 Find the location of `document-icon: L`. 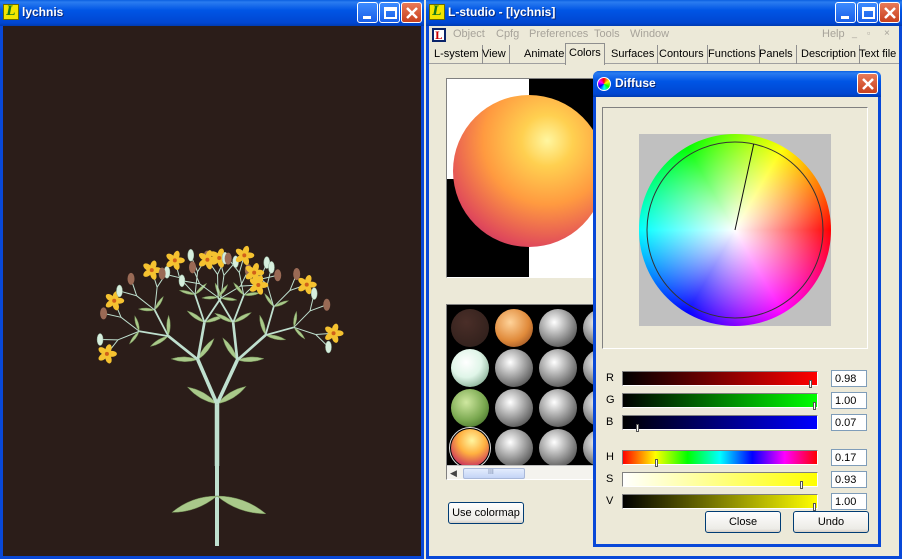

document-icon: L is located at coordinates (439, 35).